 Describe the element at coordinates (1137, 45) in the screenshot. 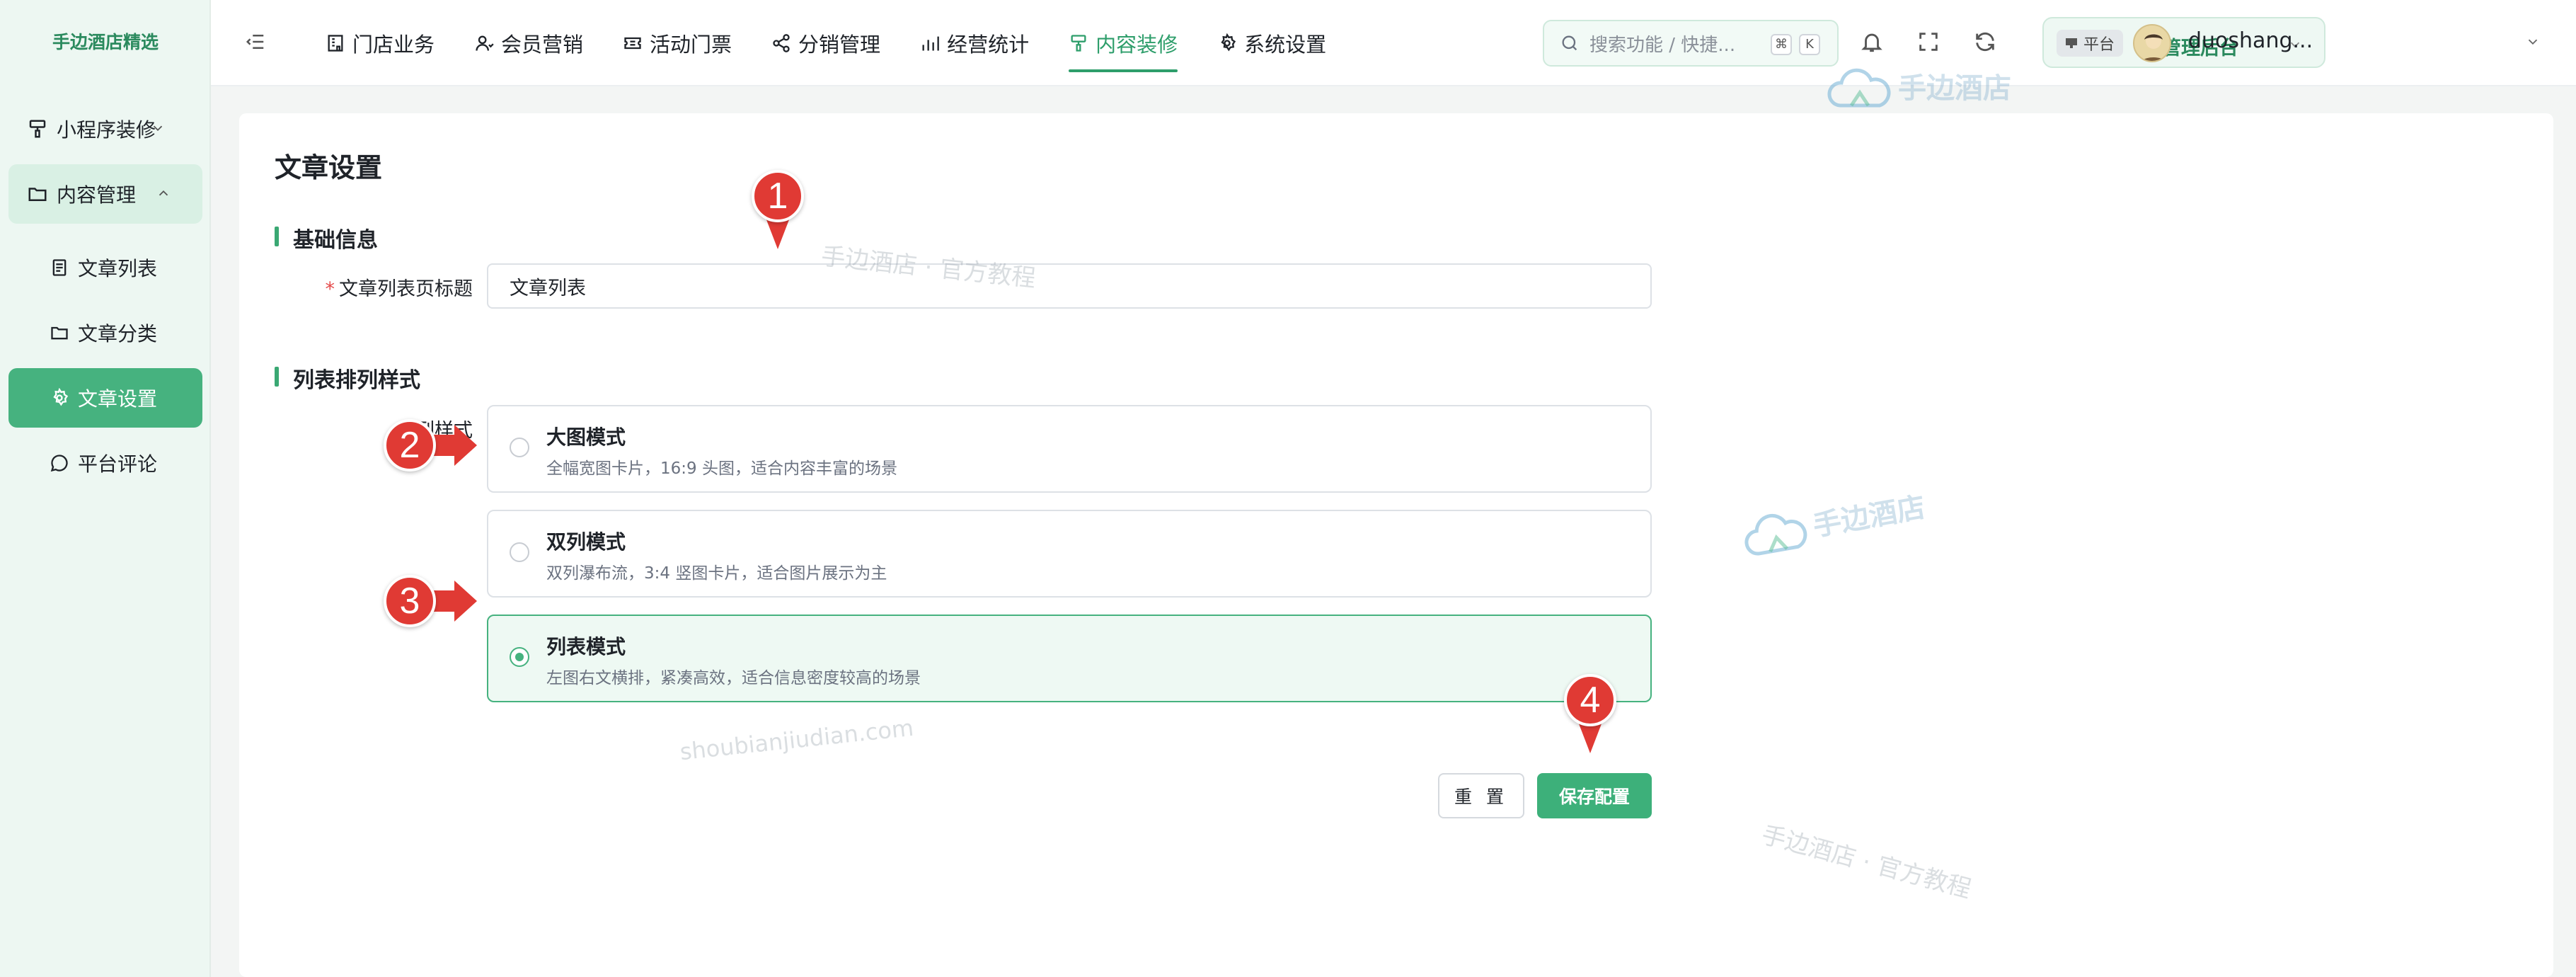

I see `nav-label: 内容装修` at that location.